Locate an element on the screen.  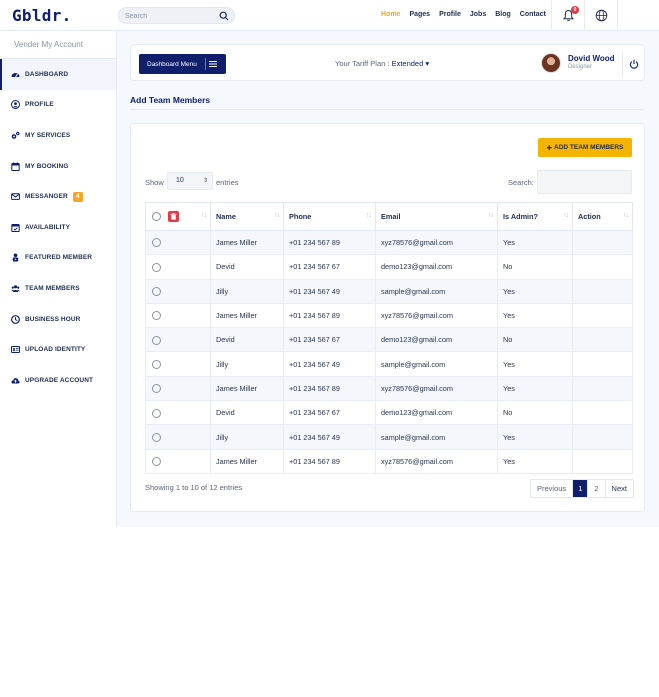
add-team-members-button: ✚ ADD TEAM MEMBERS is located at coordinates (585, 147).